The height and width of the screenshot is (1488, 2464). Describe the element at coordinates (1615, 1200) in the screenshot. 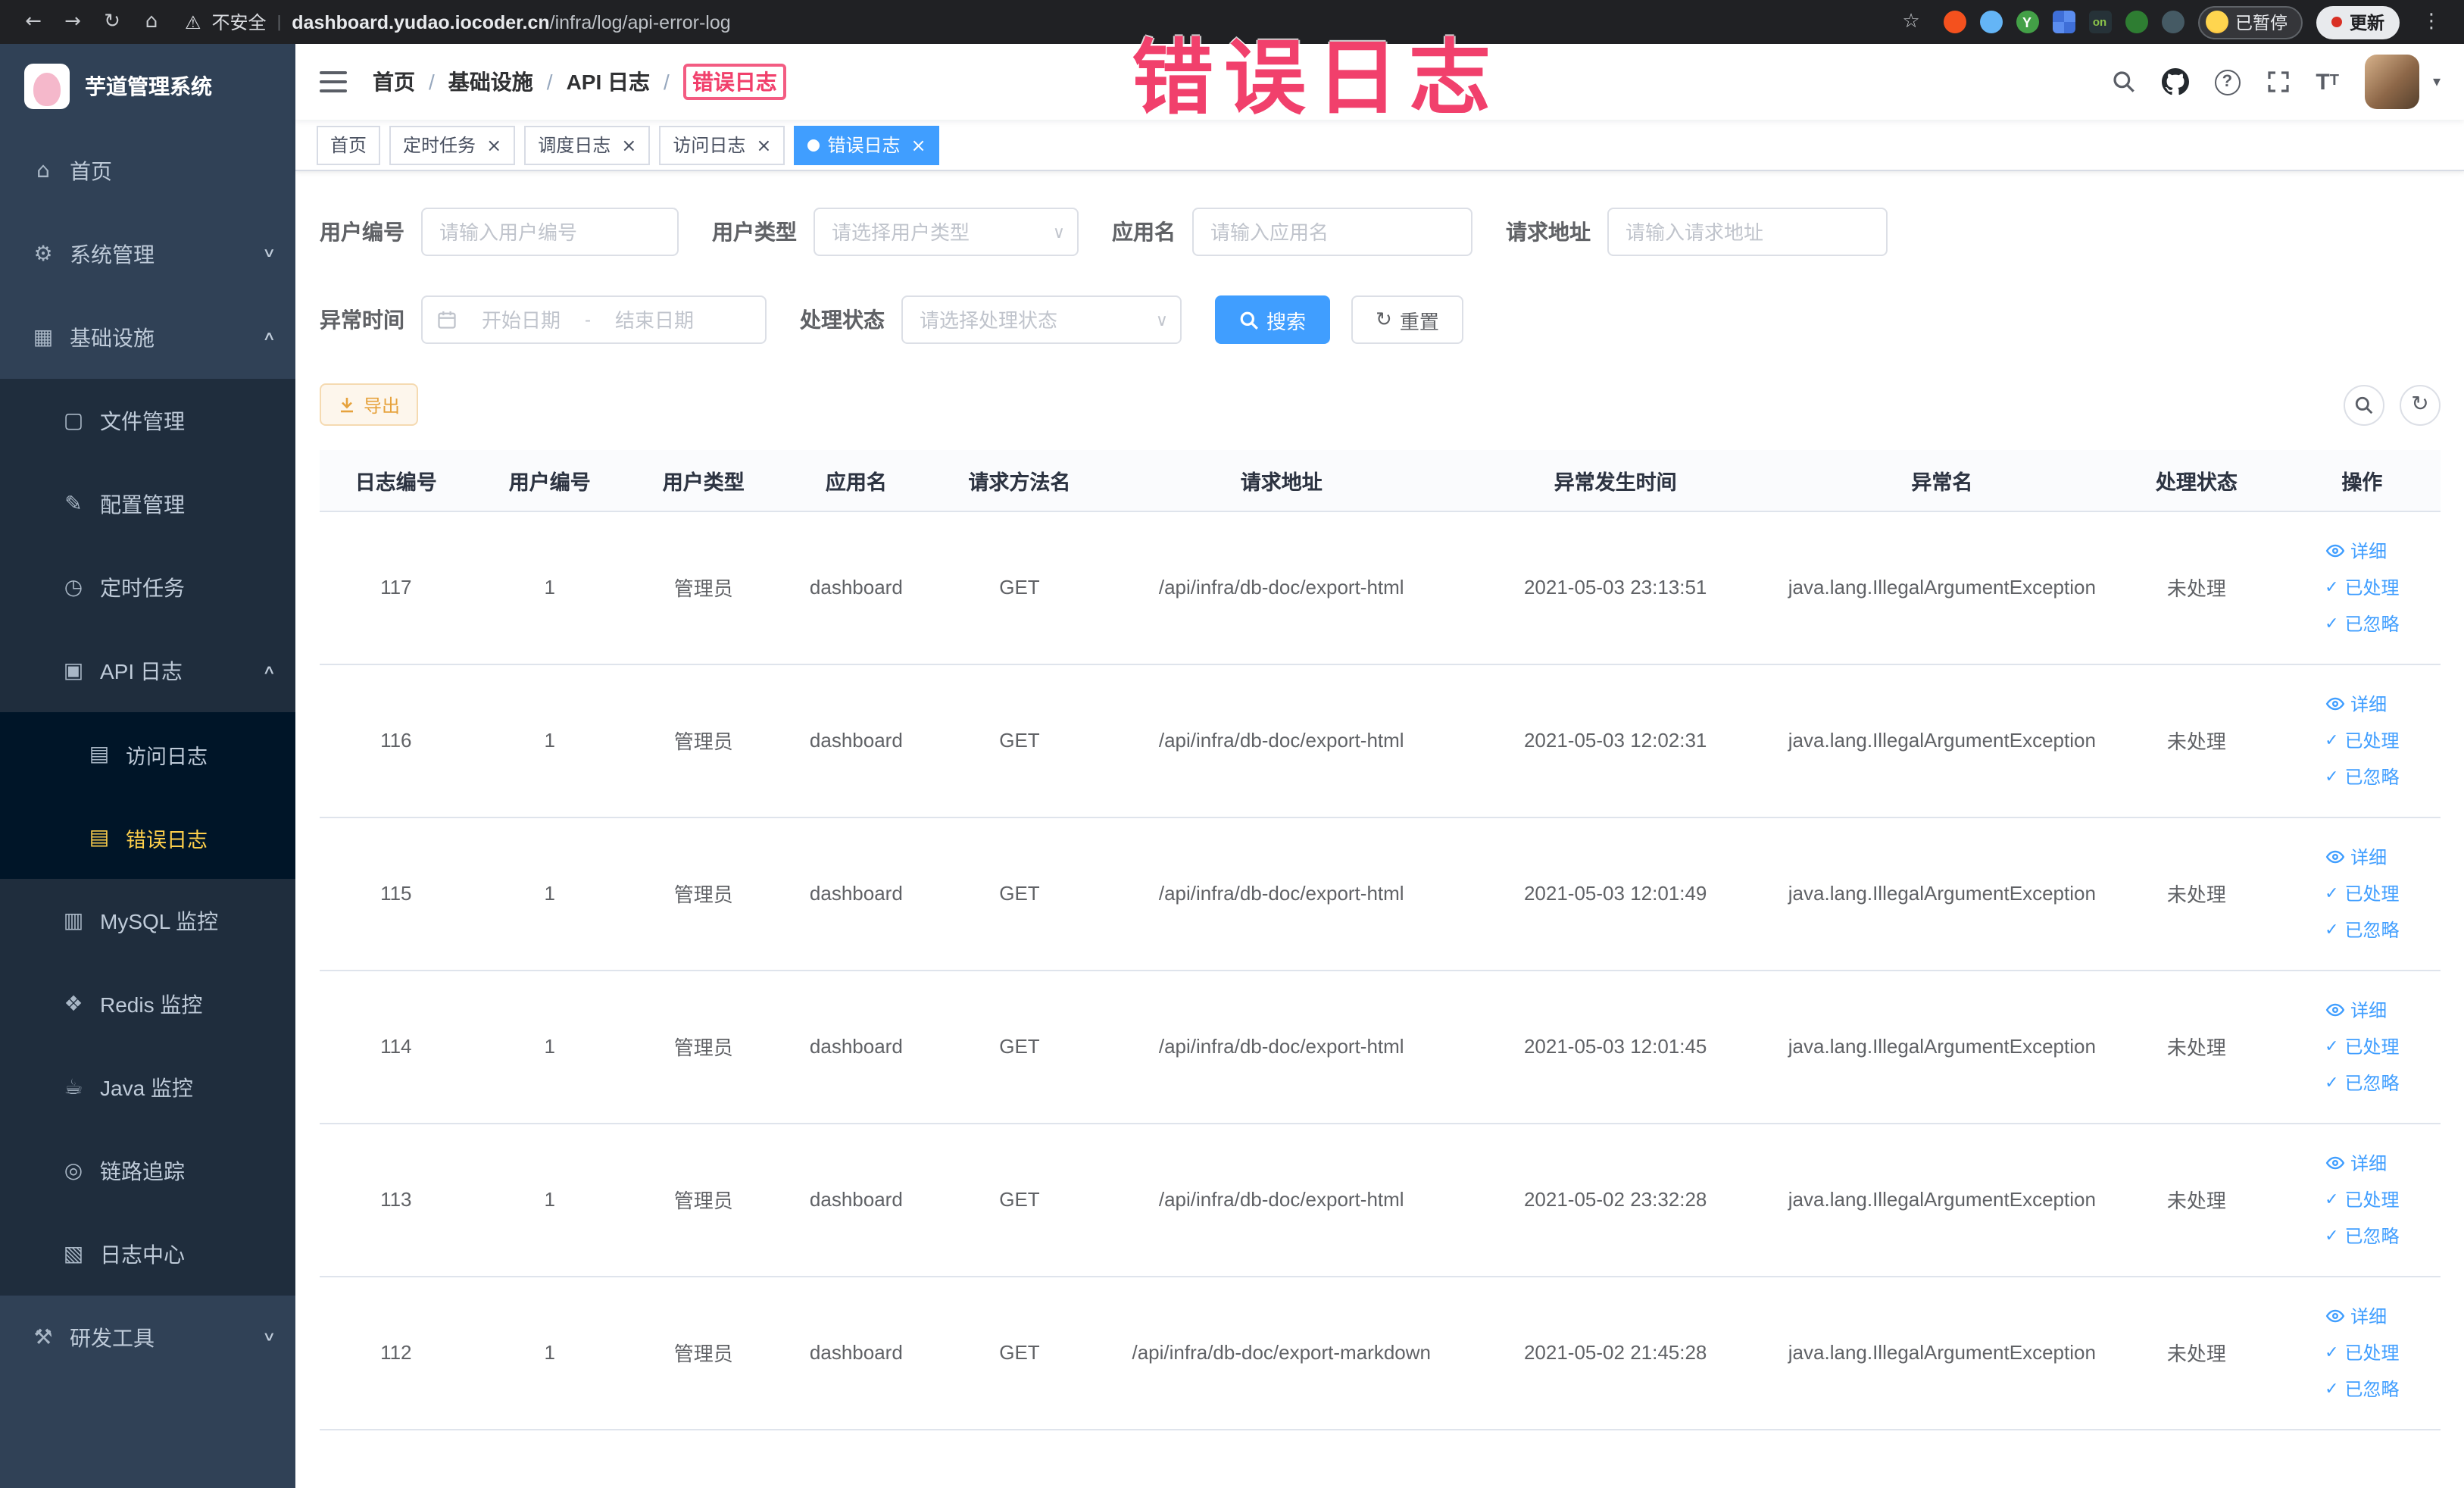

I see `cell-time: 2021-05-02 23:32:28` at that location.